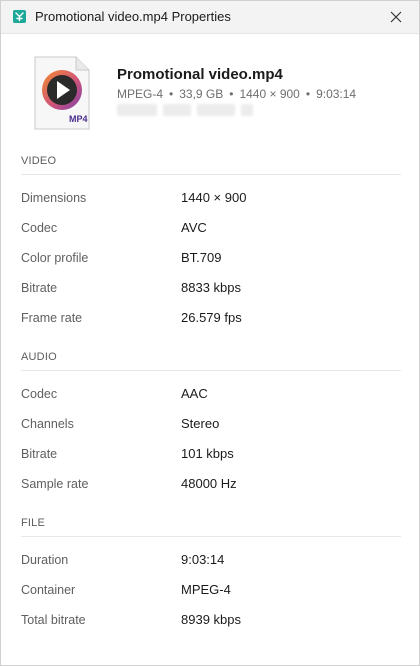 Image resolution: width=420 pixels, height=666 pixels. I want to click on property-row: Channels Stereo, so click(211, 425).